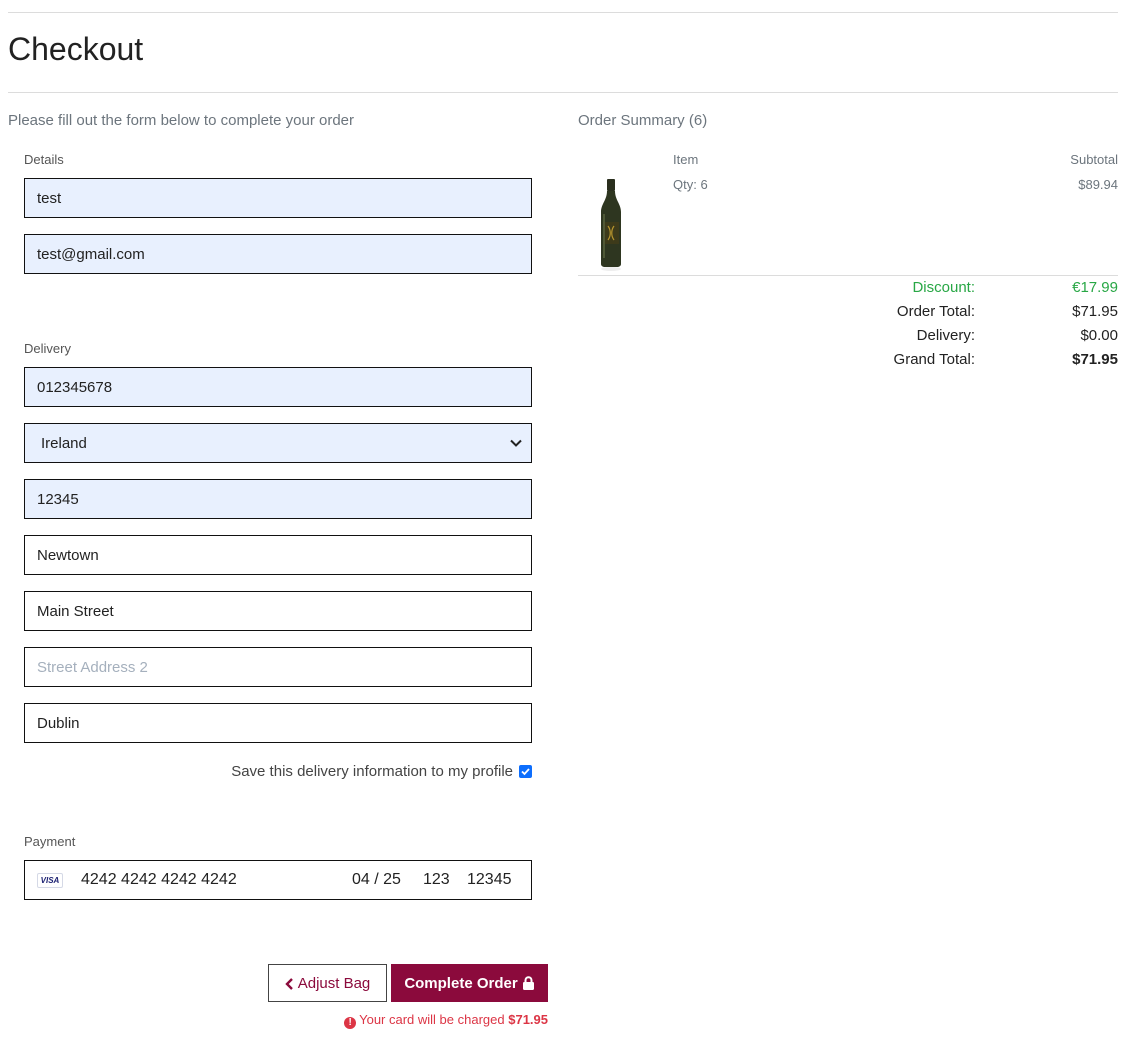 This screenshot has height=1039, width=1138. I want to click on phone-field, so click(278, 387).